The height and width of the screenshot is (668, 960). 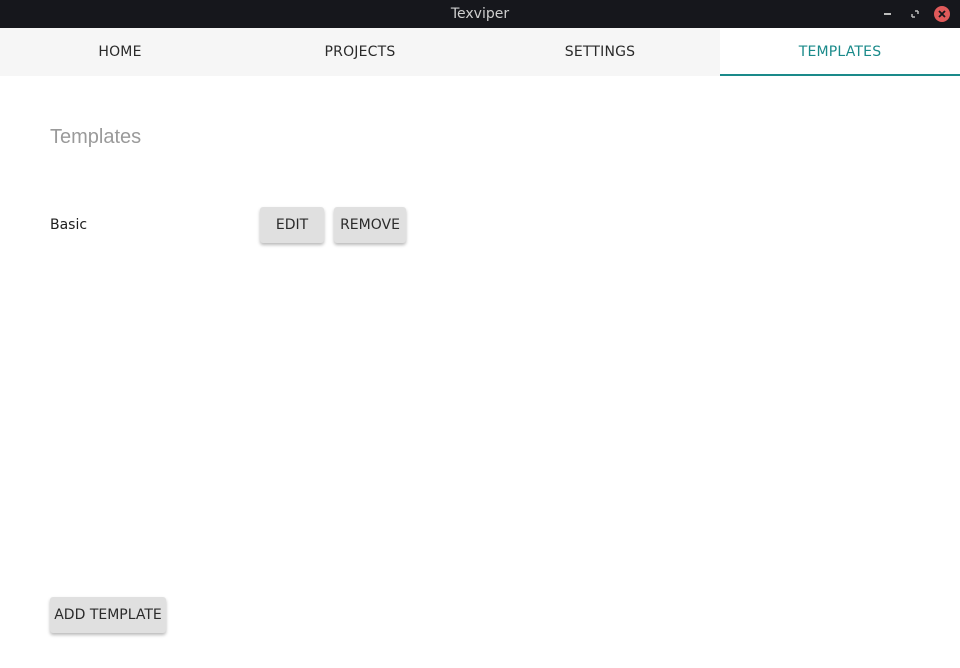 What do you see at coordinates (96, 137) in the screenshot?
I see `page-title: Templates` at bounding box center [96, 137].